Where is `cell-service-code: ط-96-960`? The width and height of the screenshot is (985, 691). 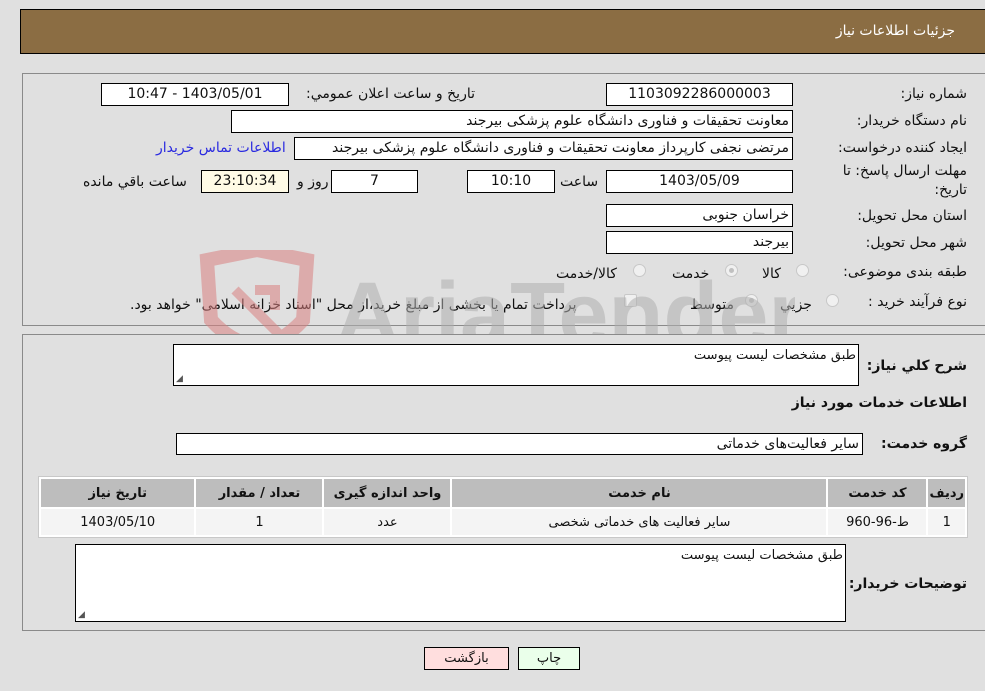 cell-service-code: ط-96-960 is located at coordinates (877, 522).